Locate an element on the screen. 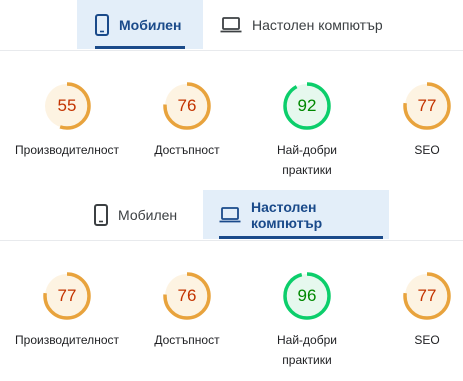 The width and height of the screenshot is (463, 381). score-value: 96 is located at coordinates (307, 295).